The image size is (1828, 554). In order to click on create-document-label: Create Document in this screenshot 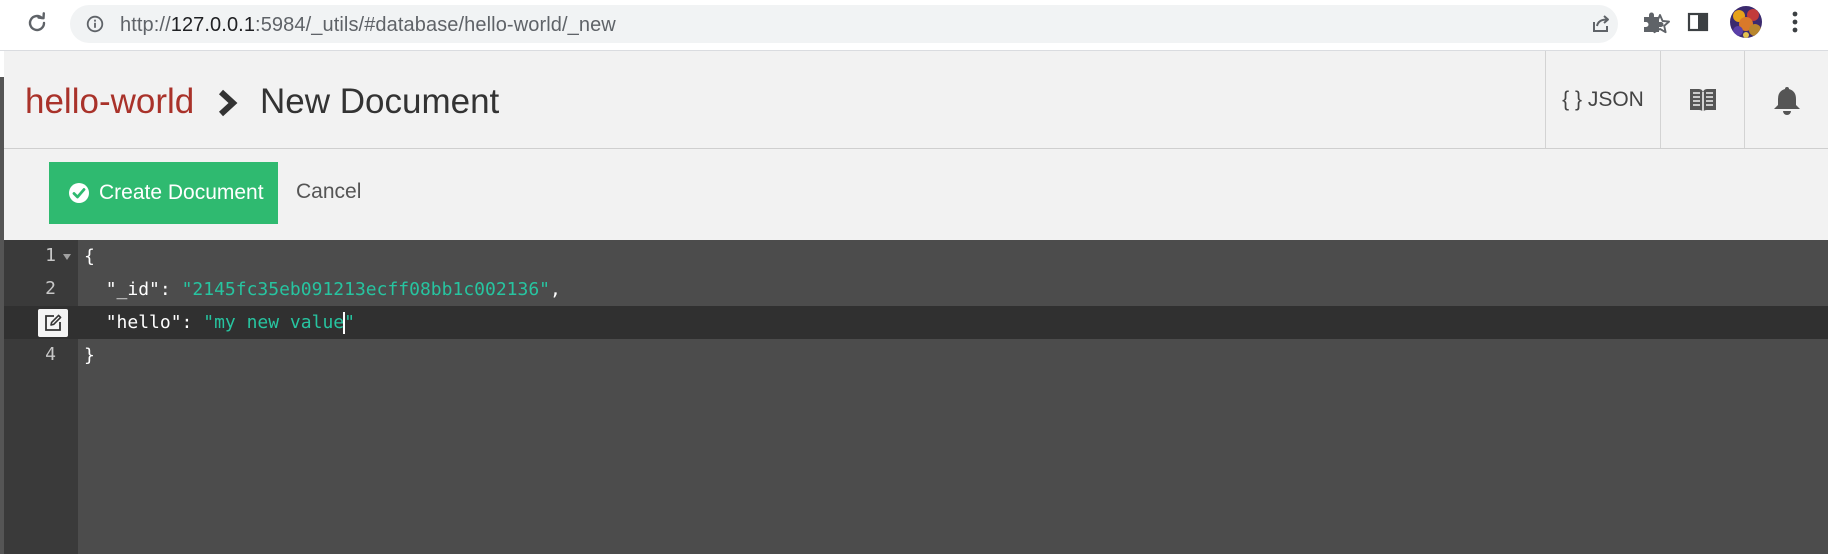, I will do `click(181, 192)`.